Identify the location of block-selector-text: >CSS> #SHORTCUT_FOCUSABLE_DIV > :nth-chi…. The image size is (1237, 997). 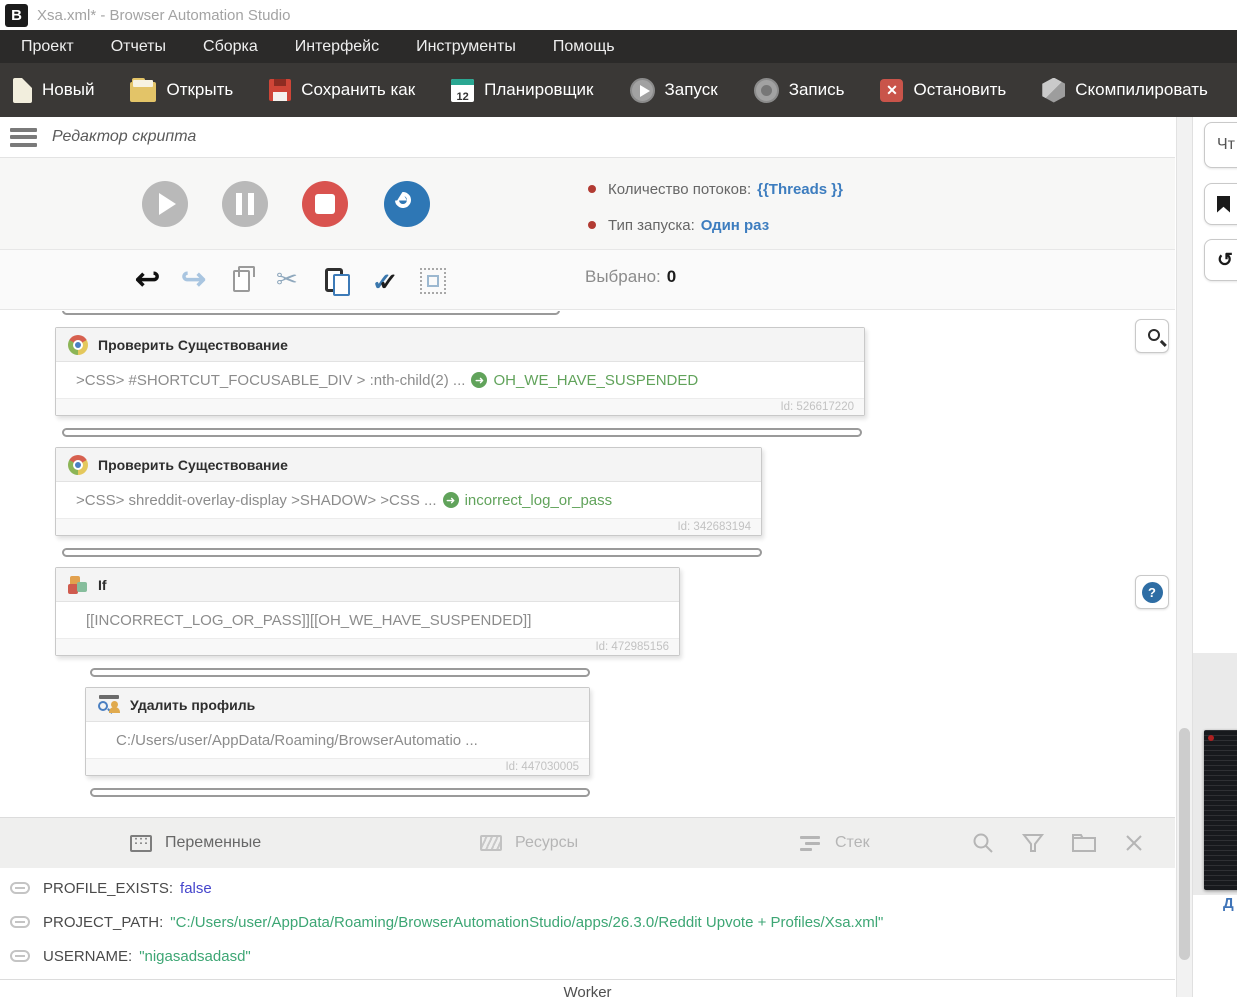
(271, 380).